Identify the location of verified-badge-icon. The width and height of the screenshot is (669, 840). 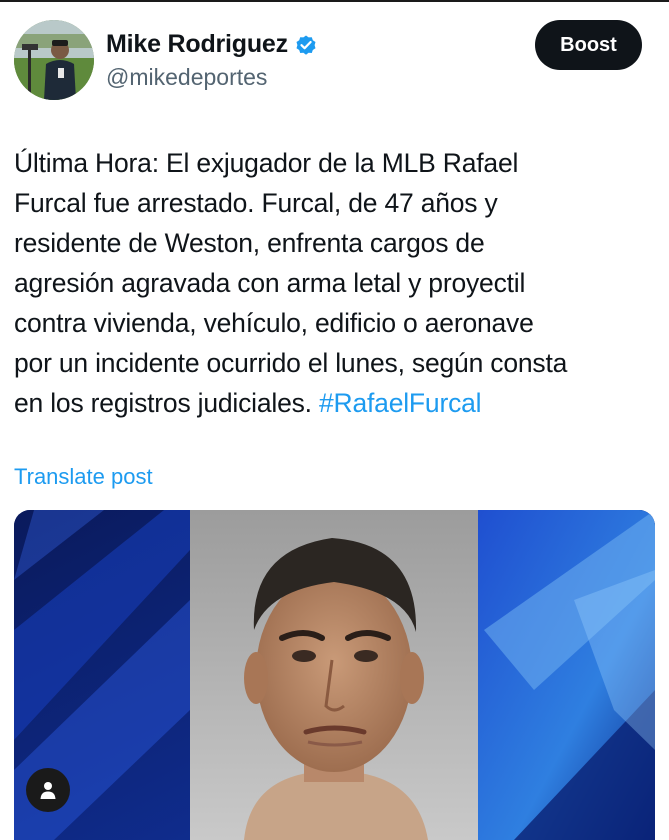
(306, 45).